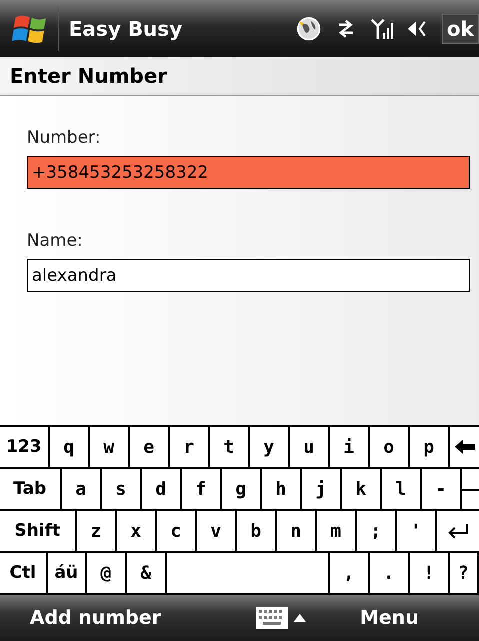 The height and width of the screenshot is (641, 479). I want to click on field-label: Name:, so click(55, 241).